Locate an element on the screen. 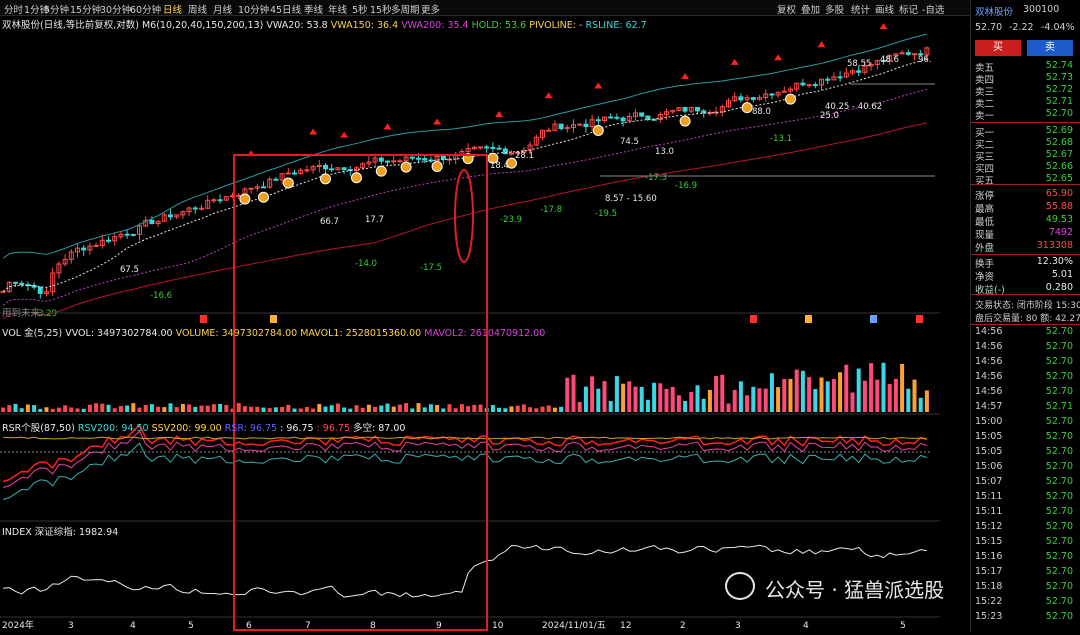 Image resolution: width=1080 pixels, height=635 pixels. period-tab: 分时 is located at coordinates (13, 9).